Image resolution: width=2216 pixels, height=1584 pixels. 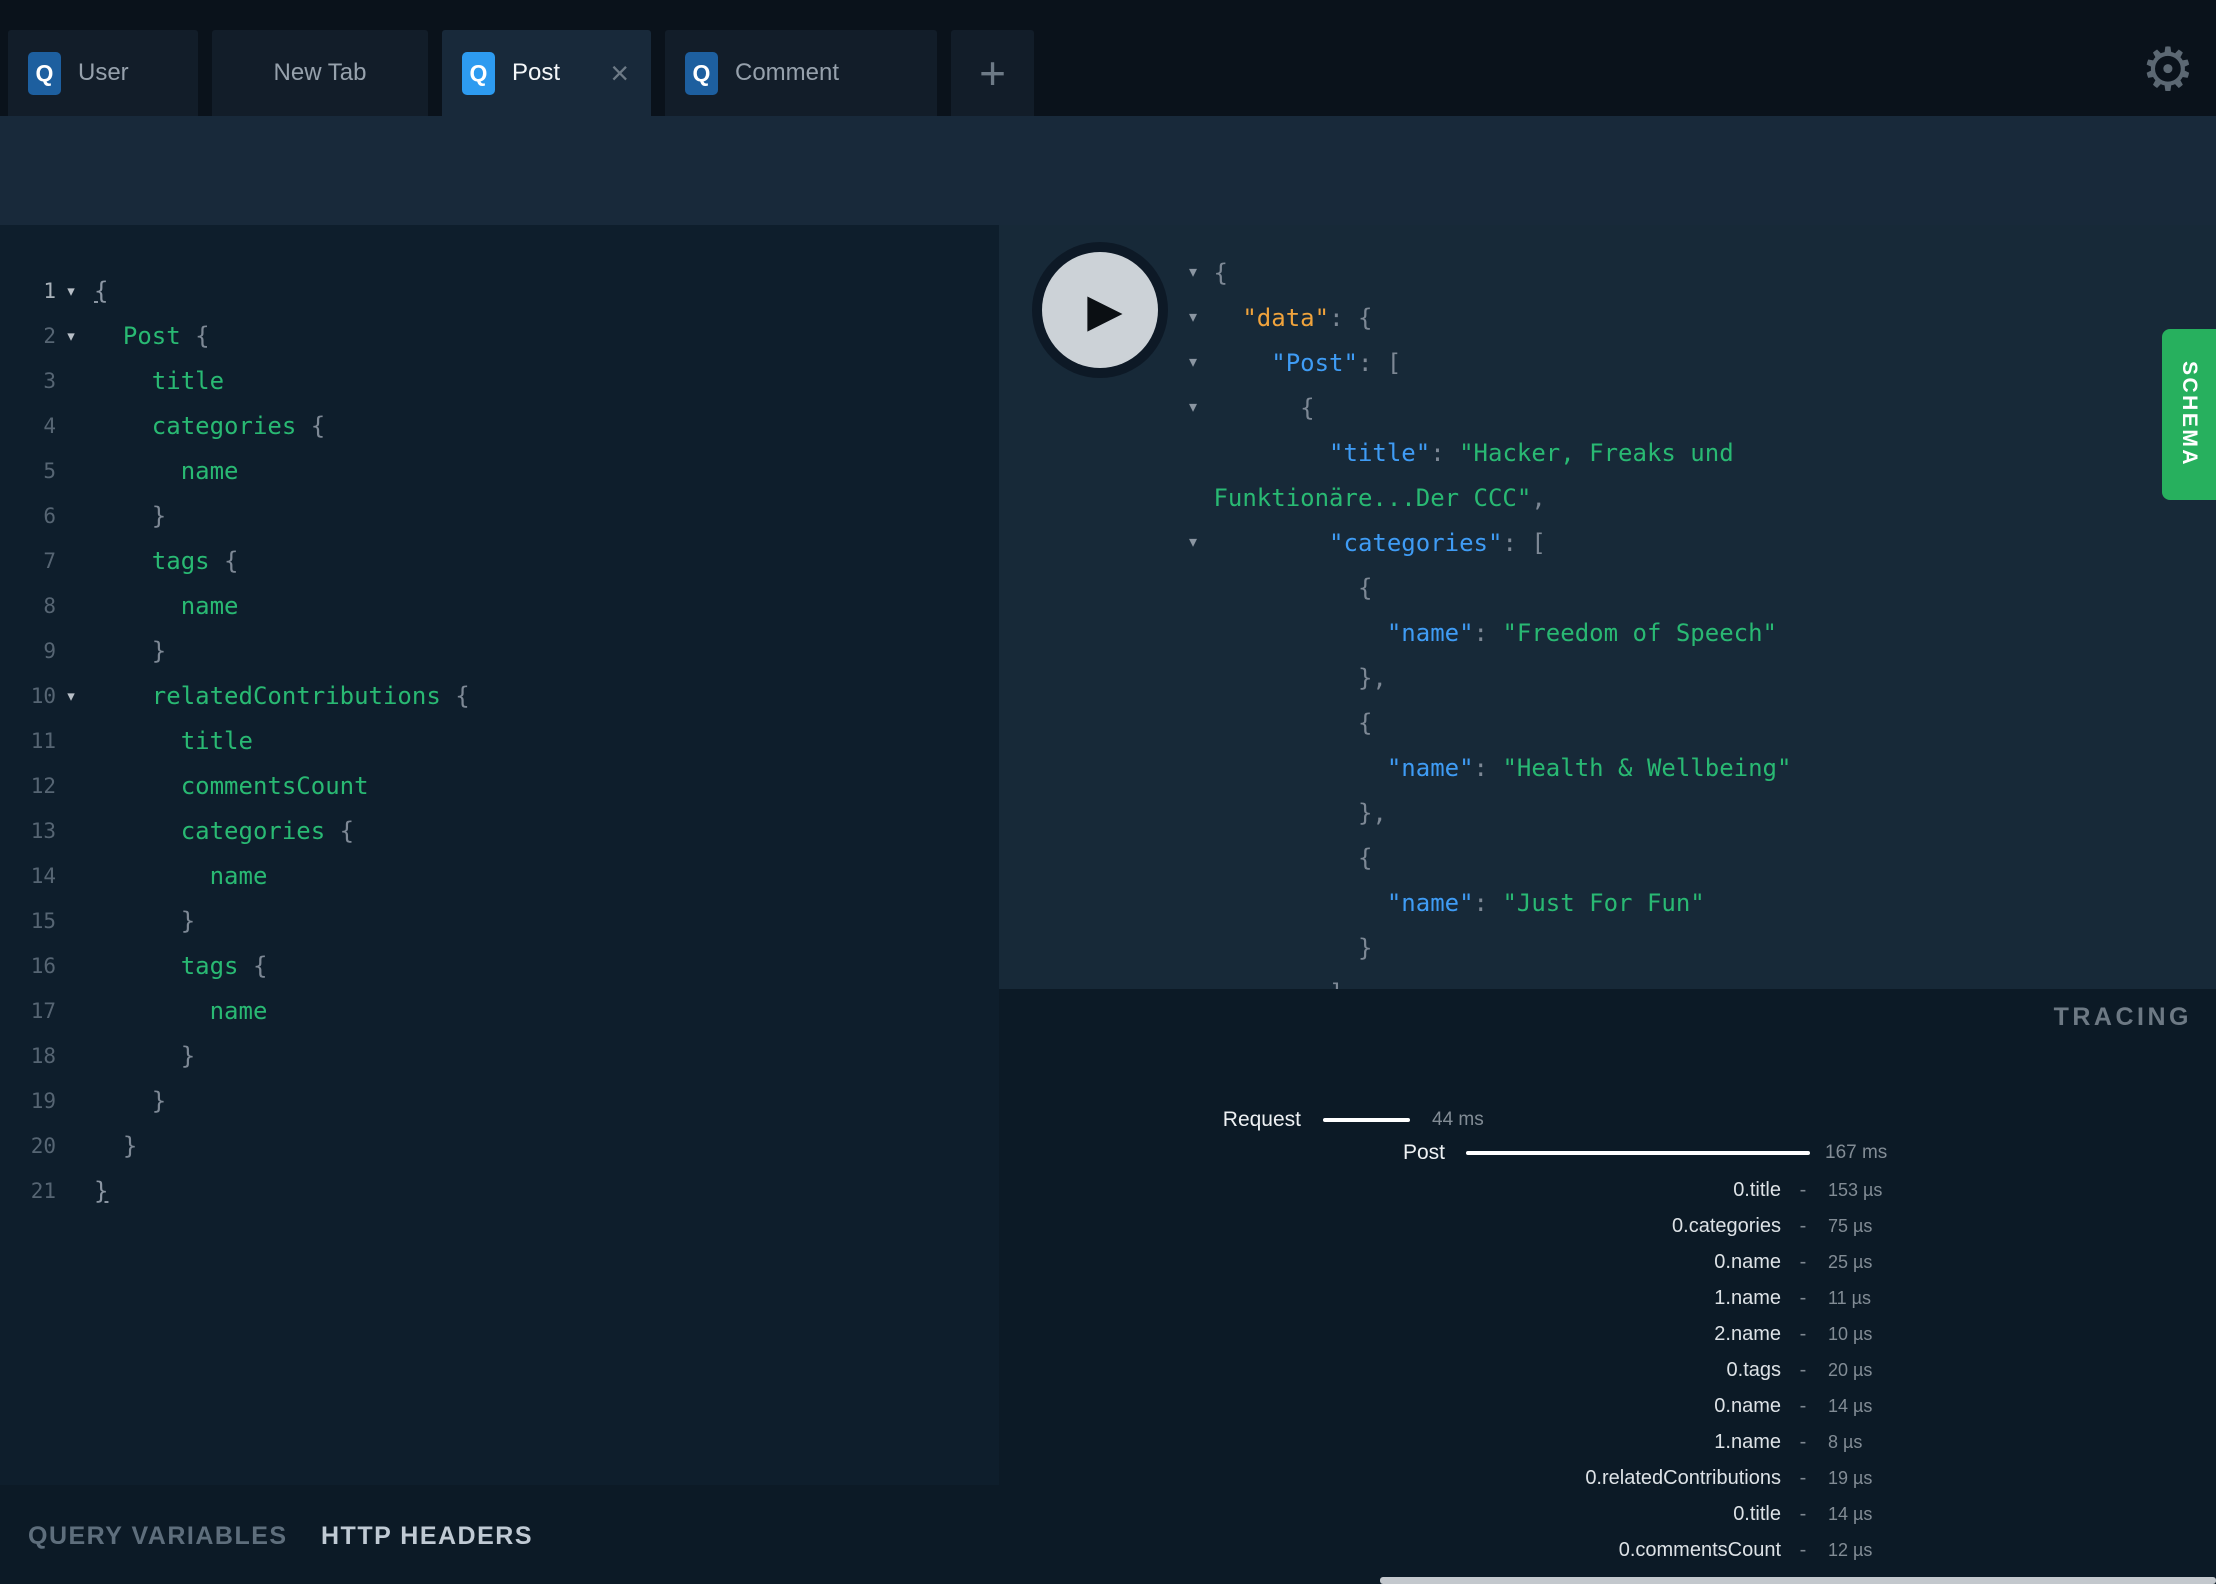 I want to click on line-number: 2, so click(x=49, y=335).